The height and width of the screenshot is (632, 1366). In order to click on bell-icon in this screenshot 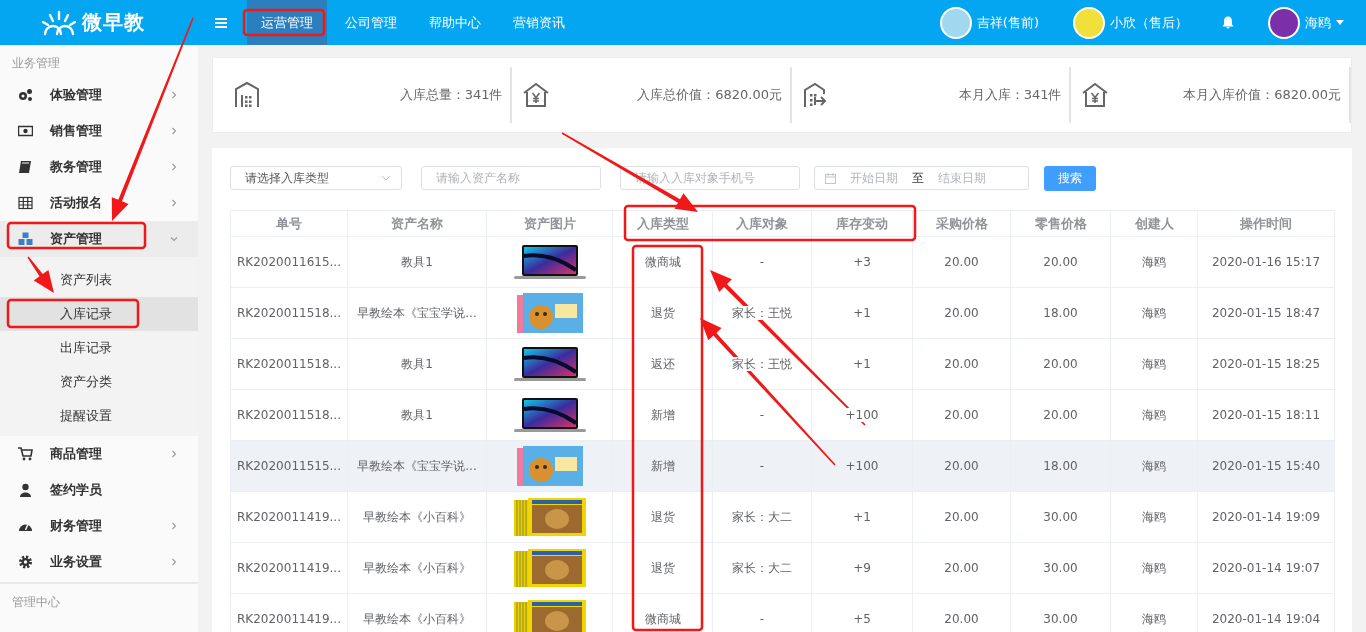, I will do `click(1228, 22)`.